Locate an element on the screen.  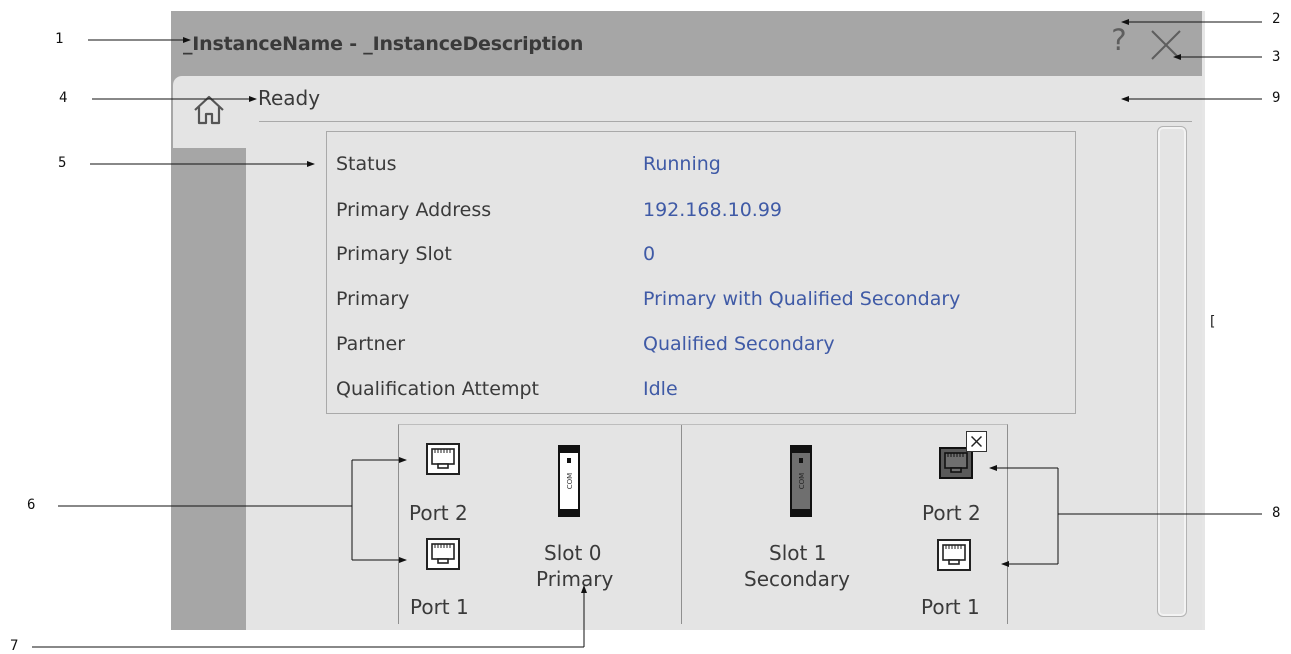
callout-number: 1 is located at coordinates (59, 39).